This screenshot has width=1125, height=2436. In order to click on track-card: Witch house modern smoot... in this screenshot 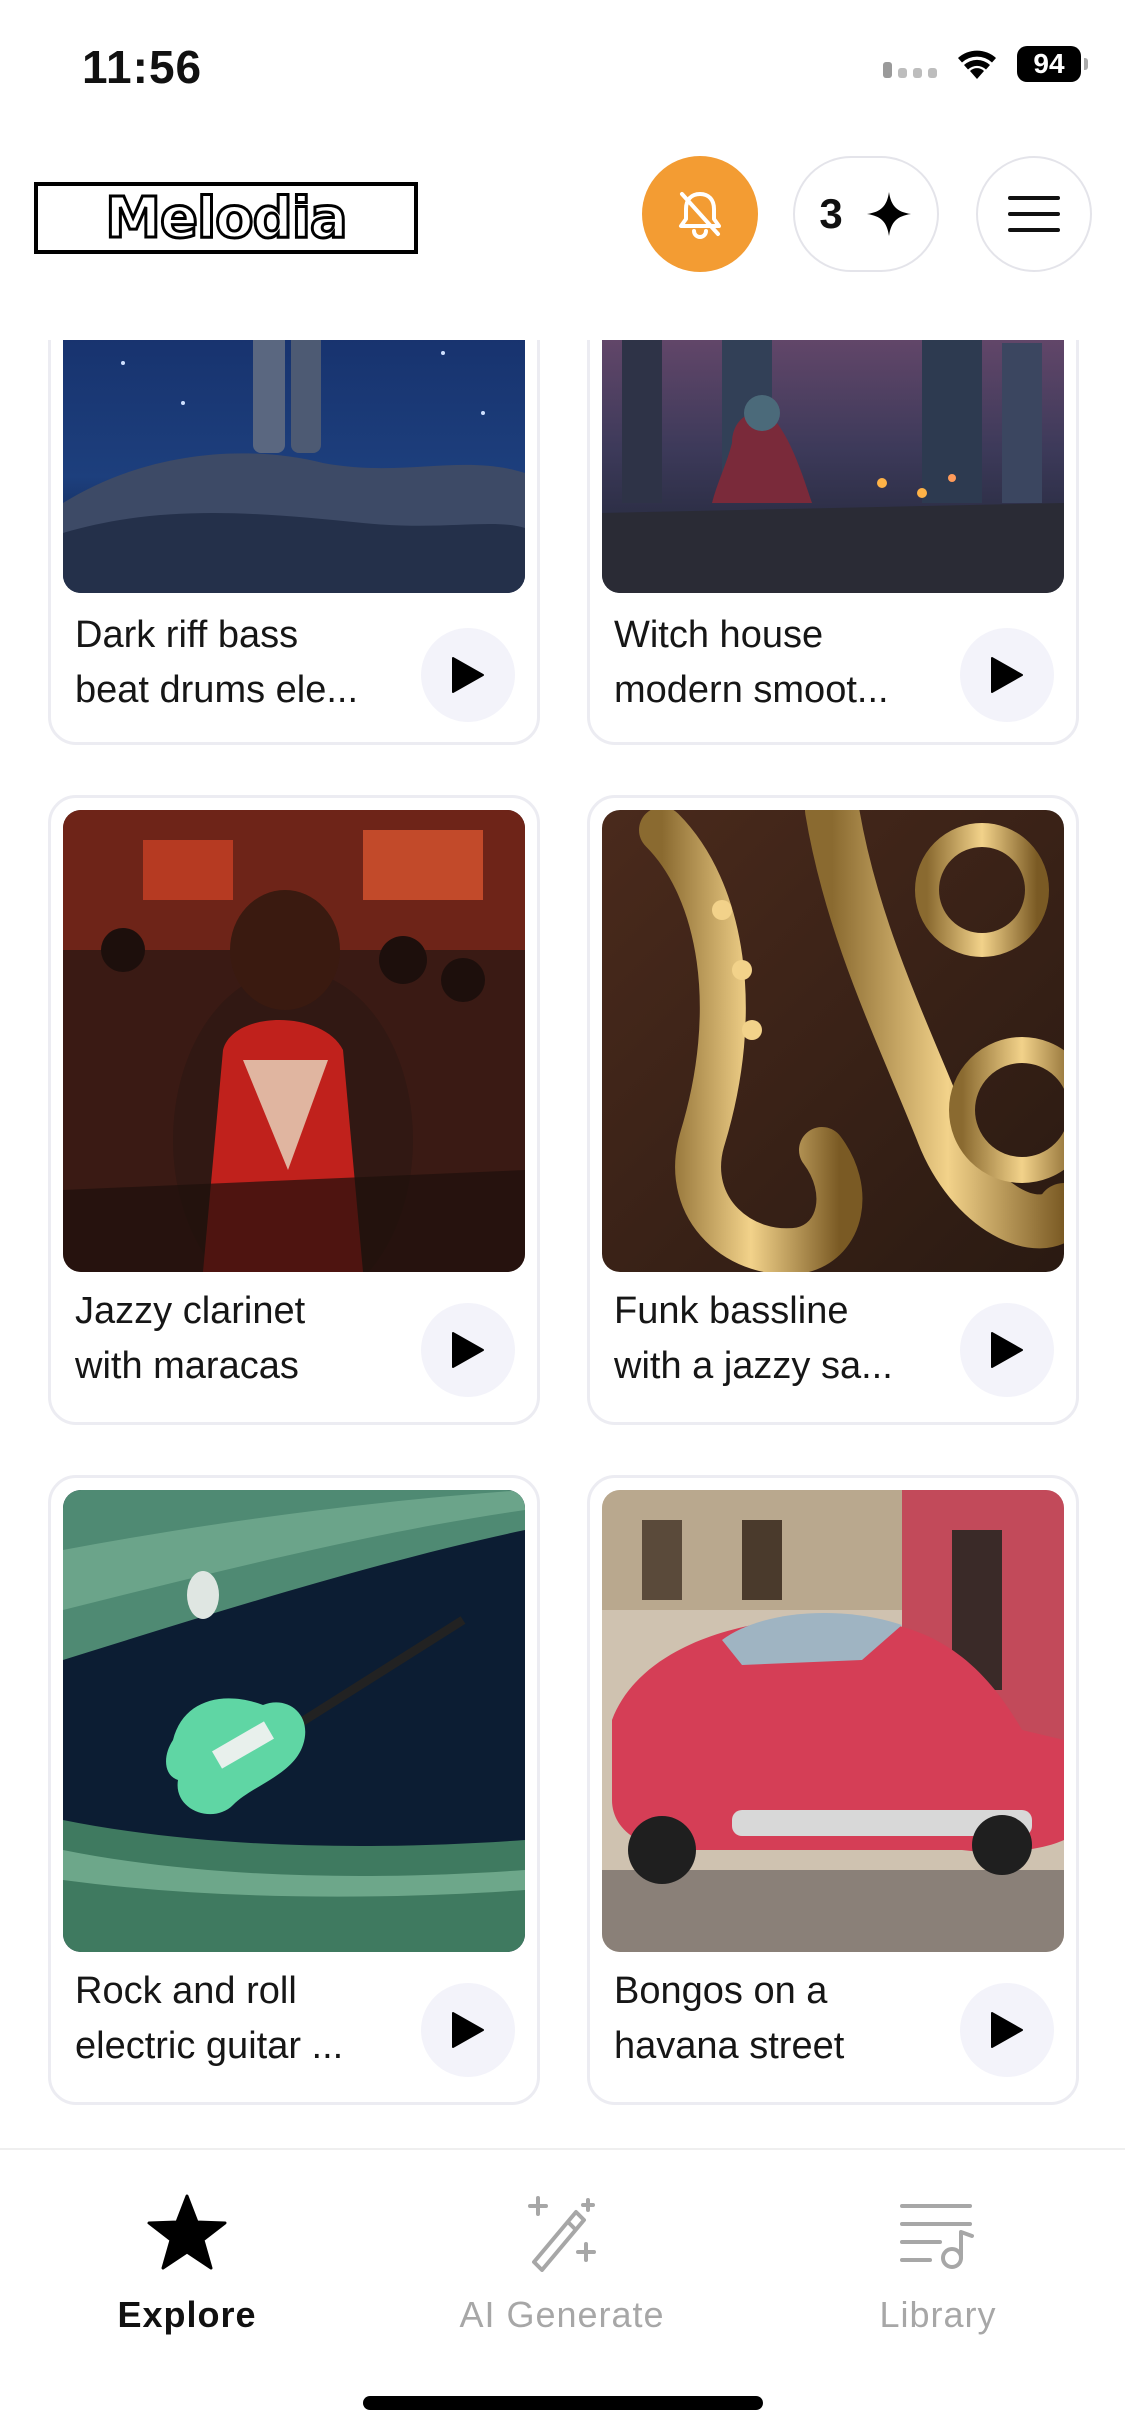, I will do `click(833, 542)`.